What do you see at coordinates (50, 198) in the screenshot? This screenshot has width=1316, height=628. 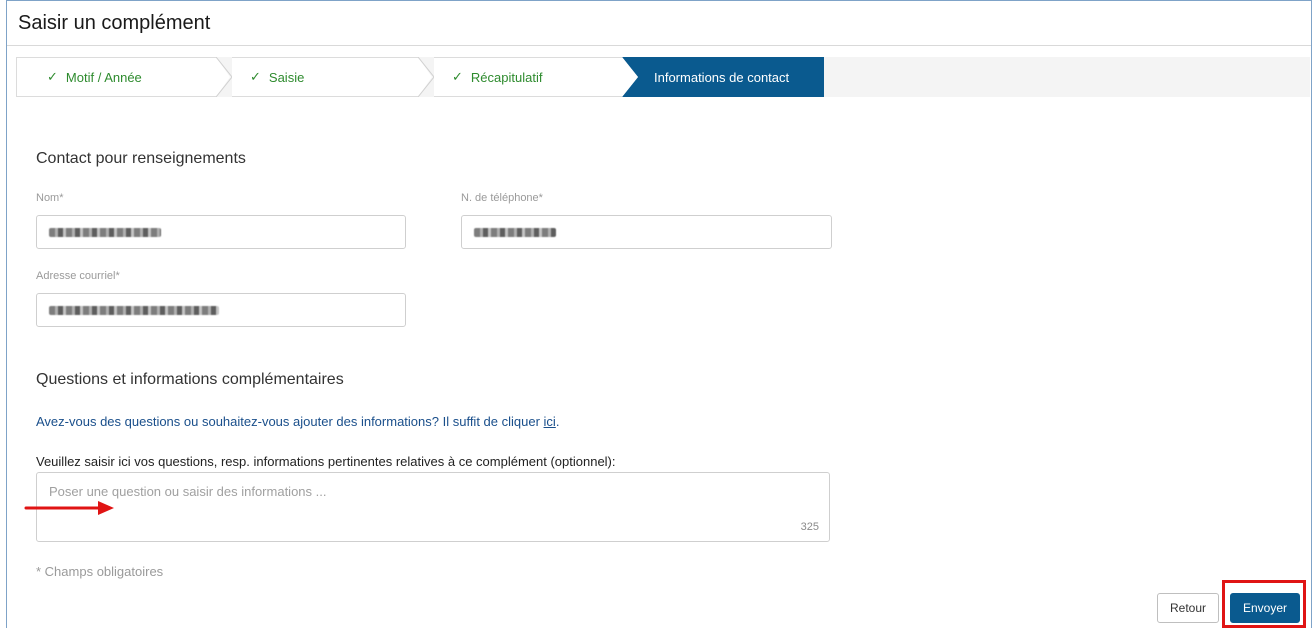 I see `name-label: Nom*` at bounding box center [50, 198].